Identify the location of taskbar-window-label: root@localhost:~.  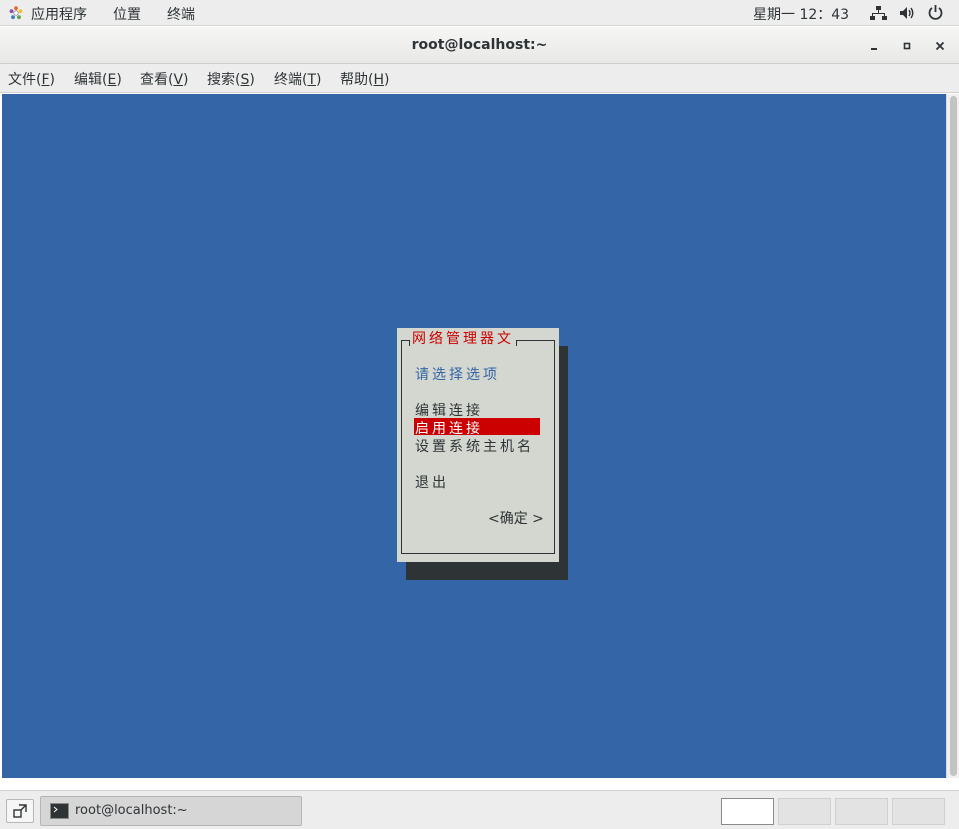
(131, 810).